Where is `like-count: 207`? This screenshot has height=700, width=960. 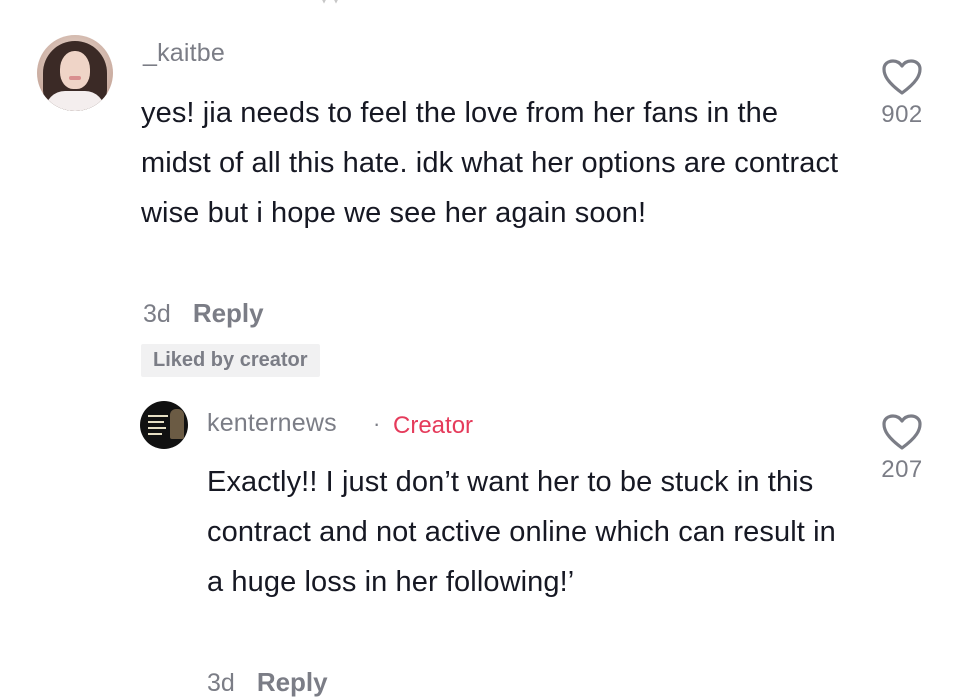 like-count: 207 is located at coordinates (902, 469).